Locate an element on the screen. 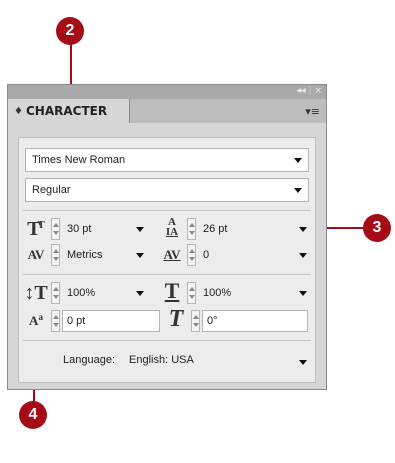 The width and height of the screenshot is (395, 463). panel-titlebar: ◂◂ | × is located at coordinates (167, 92).